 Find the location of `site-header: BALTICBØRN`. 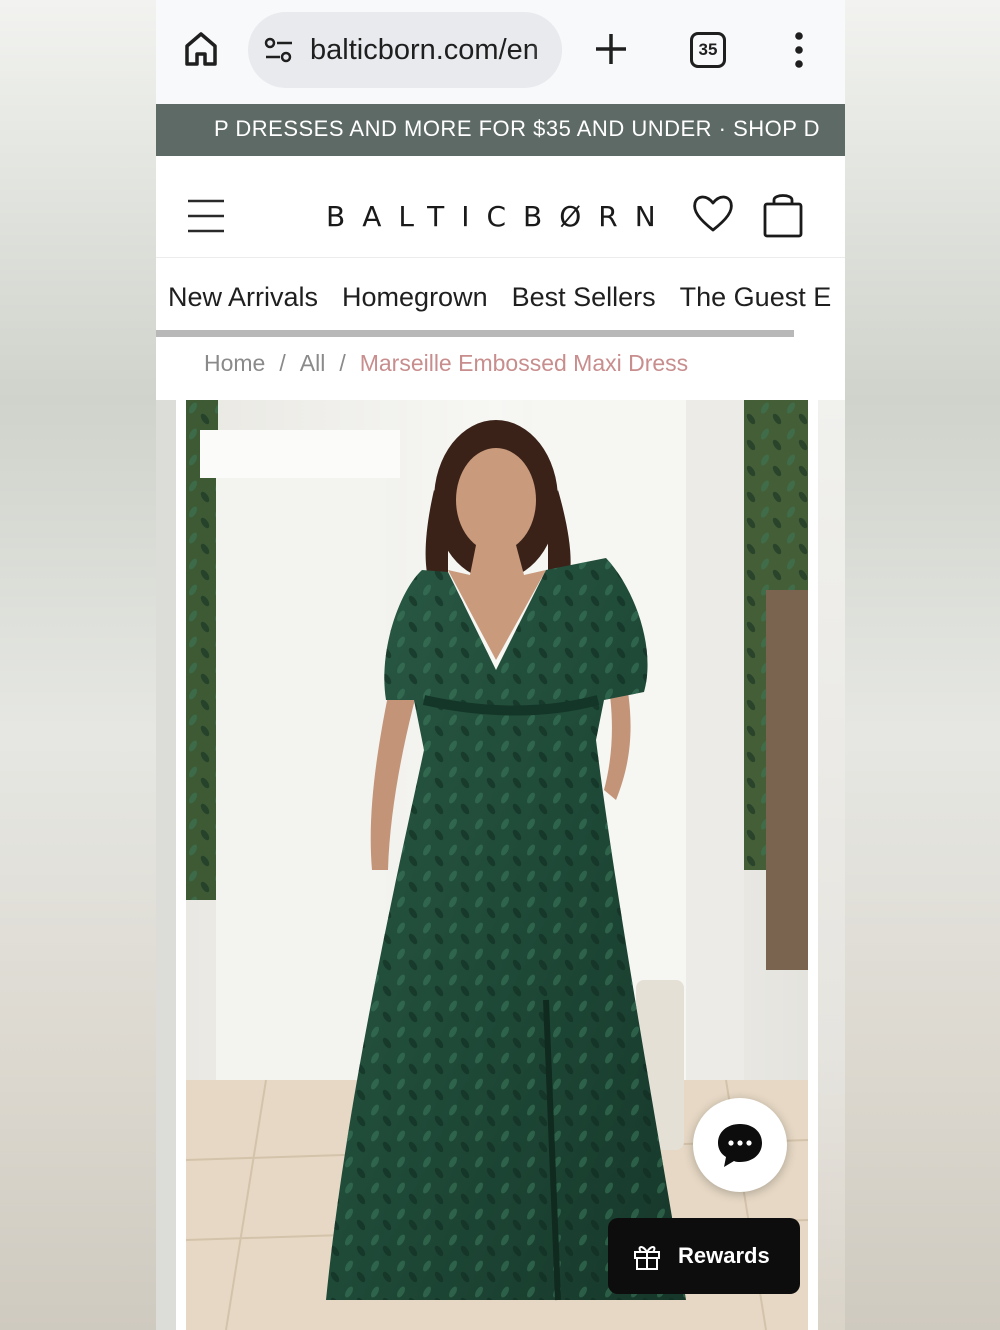

site-header: BALTICBØRN is located at coordinates (500, 207).